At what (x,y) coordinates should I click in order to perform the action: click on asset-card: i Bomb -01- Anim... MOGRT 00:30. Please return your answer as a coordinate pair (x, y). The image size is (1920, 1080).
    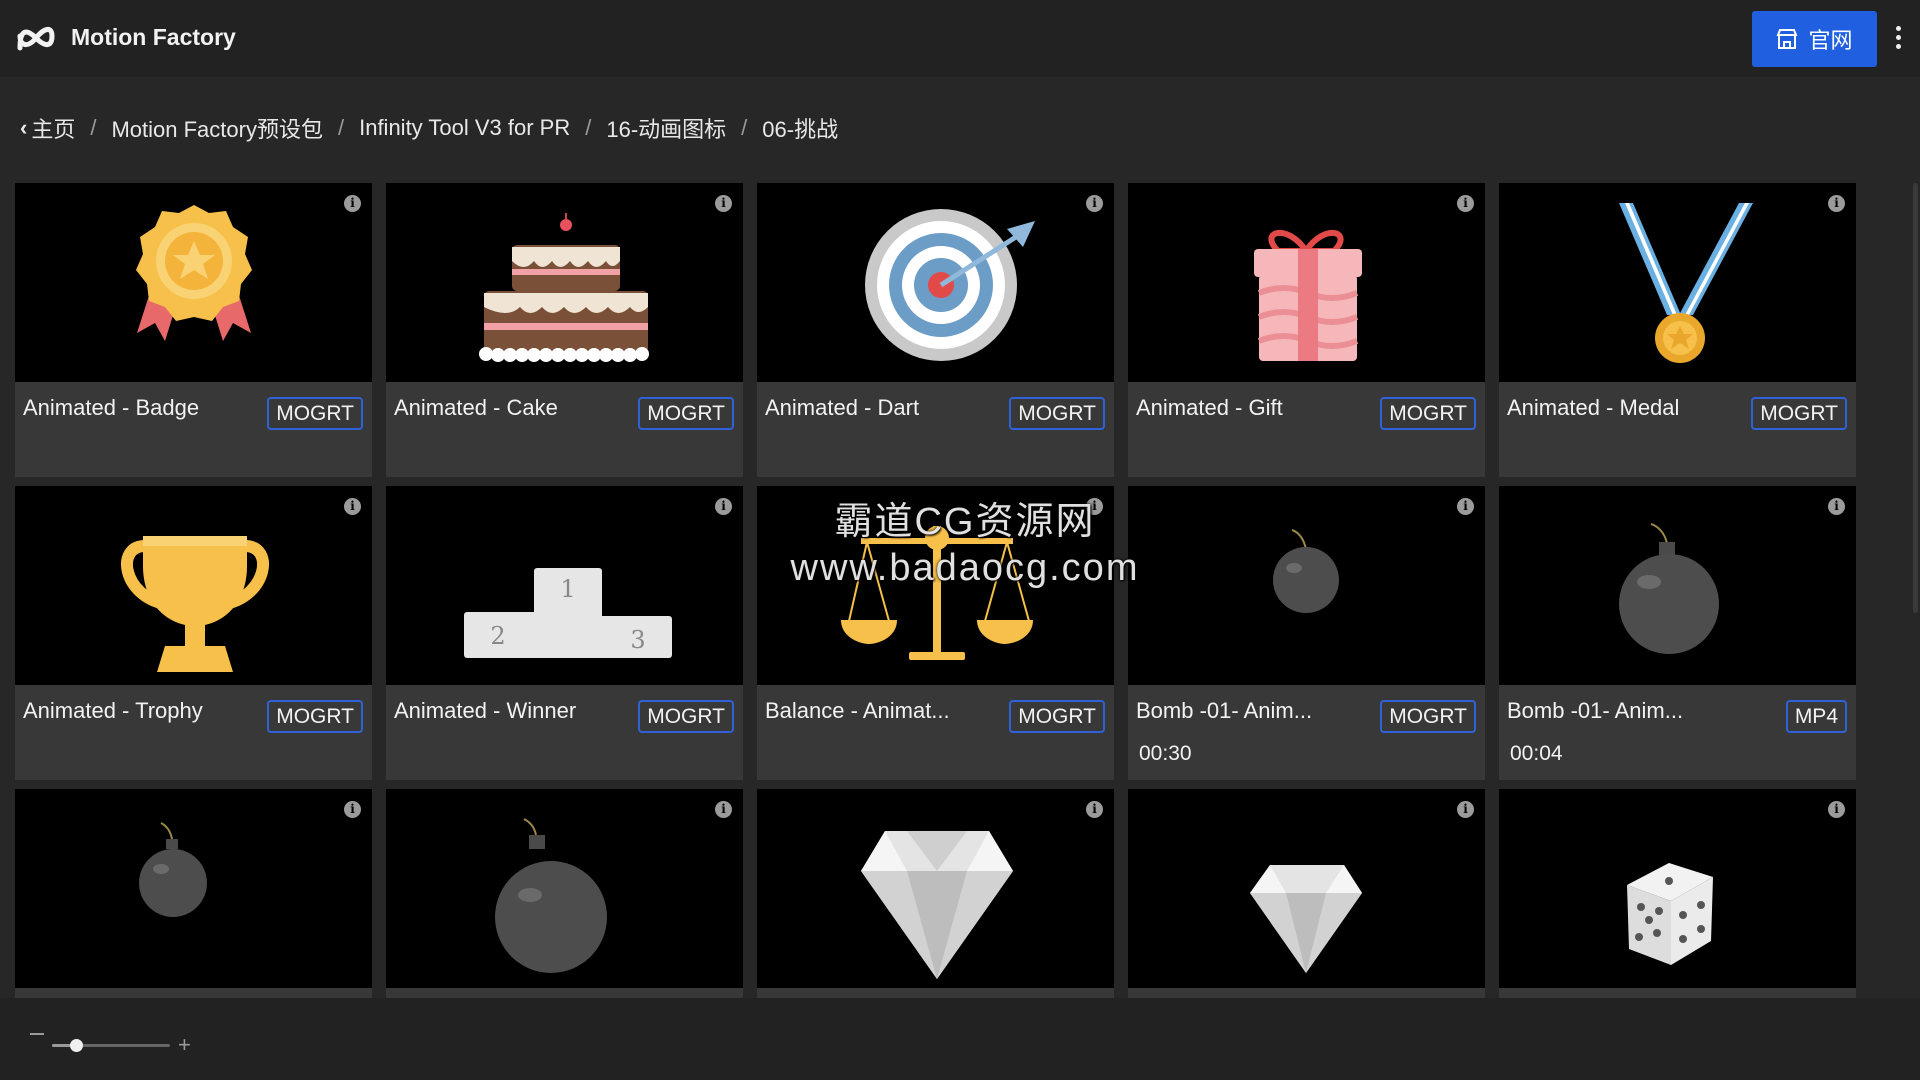
    Looking at the image, I should click on (1306, 633).